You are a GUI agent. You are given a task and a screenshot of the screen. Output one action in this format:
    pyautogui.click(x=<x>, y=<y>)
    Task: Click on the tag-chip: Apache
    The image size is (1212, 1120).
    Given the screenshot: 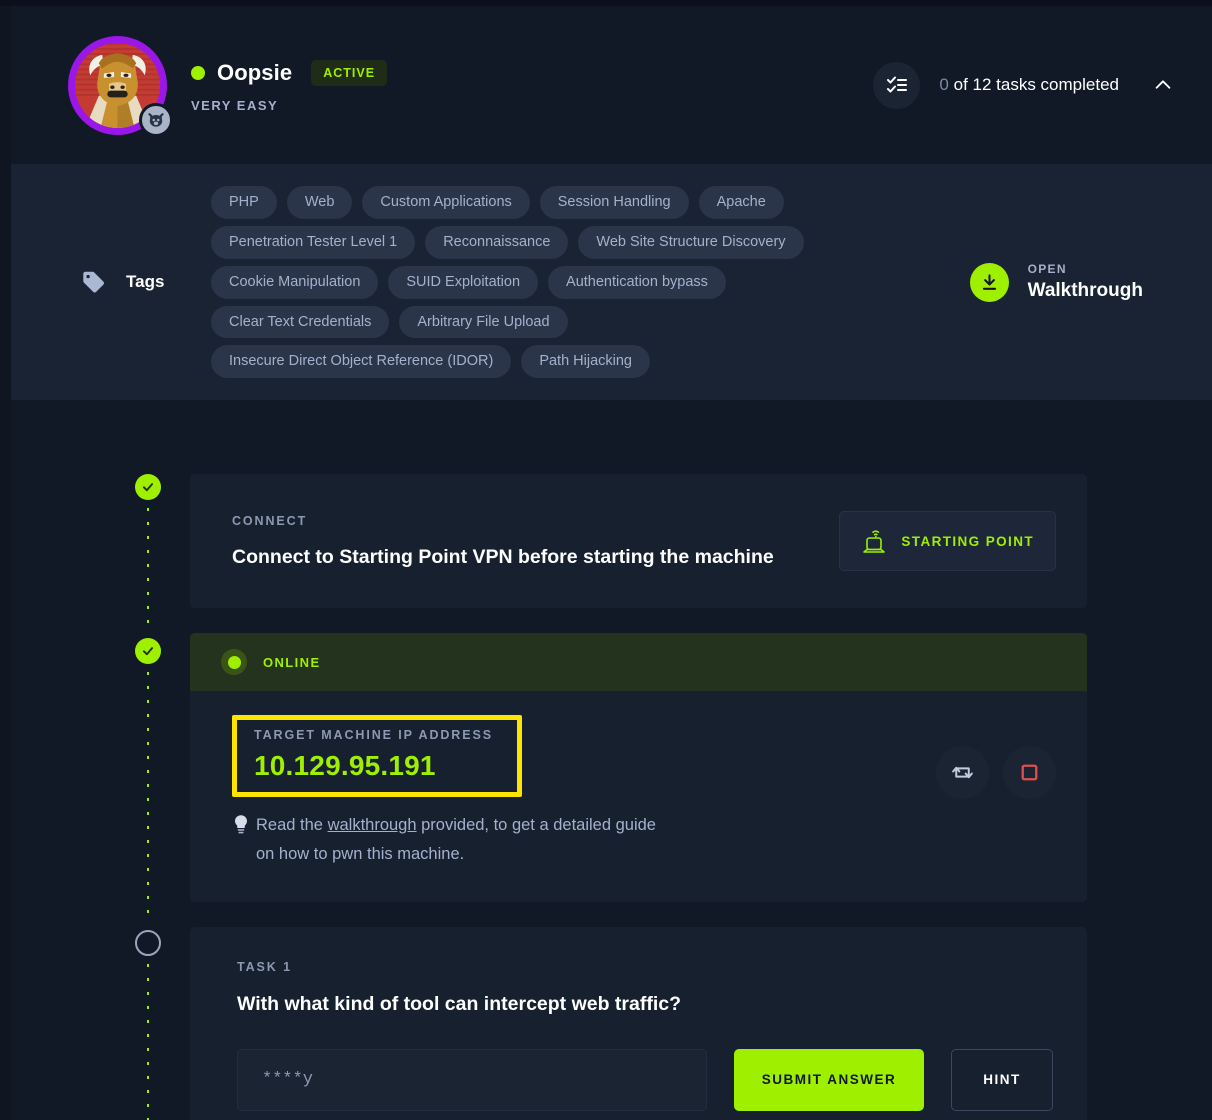 What is the action you would take?
    pyautogui.click(x=741, y=202)
    